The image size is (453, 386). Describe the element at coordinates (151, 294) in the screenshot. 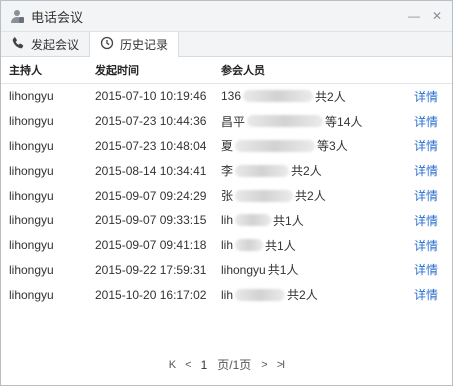

I see `time-cell: 2015-10-20 16:17:02` at that location.